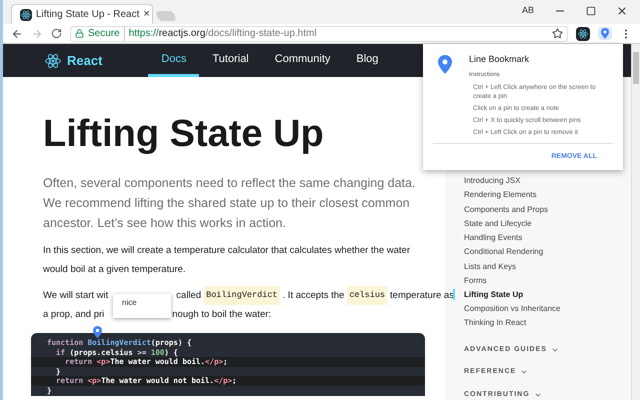  Describe the element at coordinates (229, 203) in the screenshot. I see `intro-text: Often, several components need to reflect the same changing data. We recommend lifting the shared state up to their closest common ancestor. Let’s see how this works in action.` at that location.